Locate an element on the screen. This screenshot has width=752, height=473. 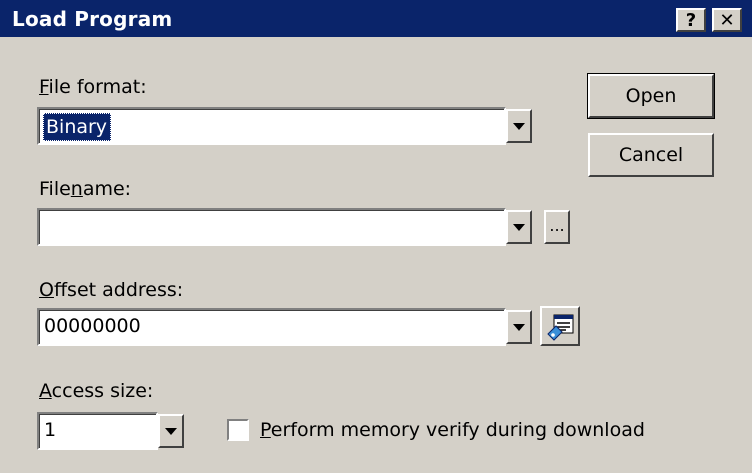
file-format-dropdown-button is located at coordinates (519, 126).